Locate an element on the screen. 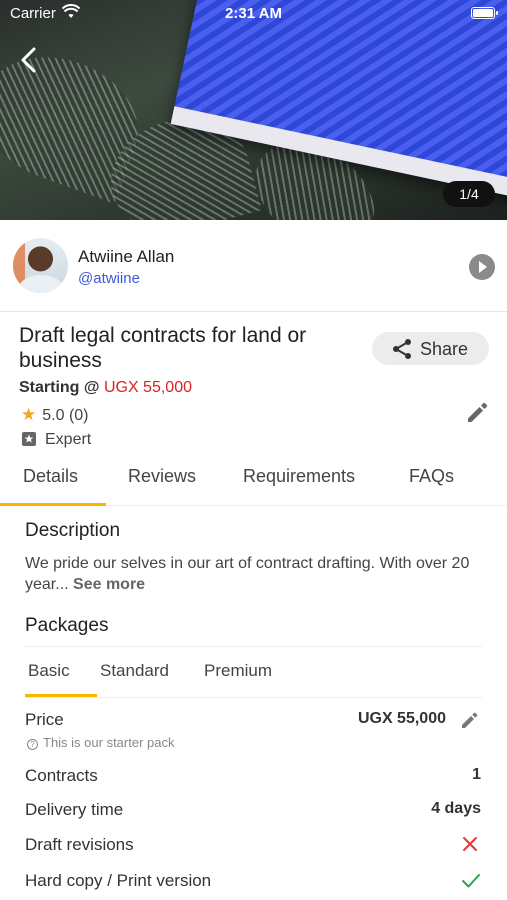 This screenshot has width=507, height=900. delivery-time-label: Delivery time is located at coordinates (74, 809).